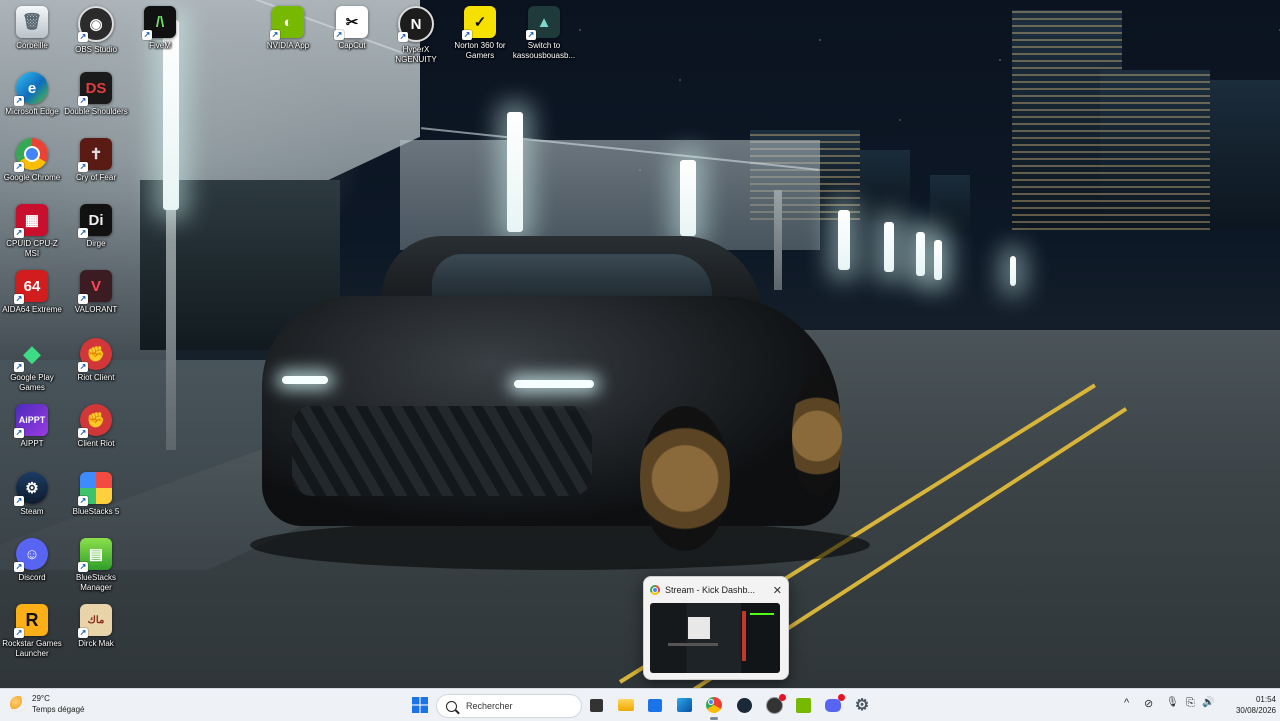 The height and width of the screenshot is (721, 1280). What do you see at coordinates (96, 582) in the screenshot?
I see `desktop-icon-label: BlueStacks Manager` at bounding box center [96, 582].